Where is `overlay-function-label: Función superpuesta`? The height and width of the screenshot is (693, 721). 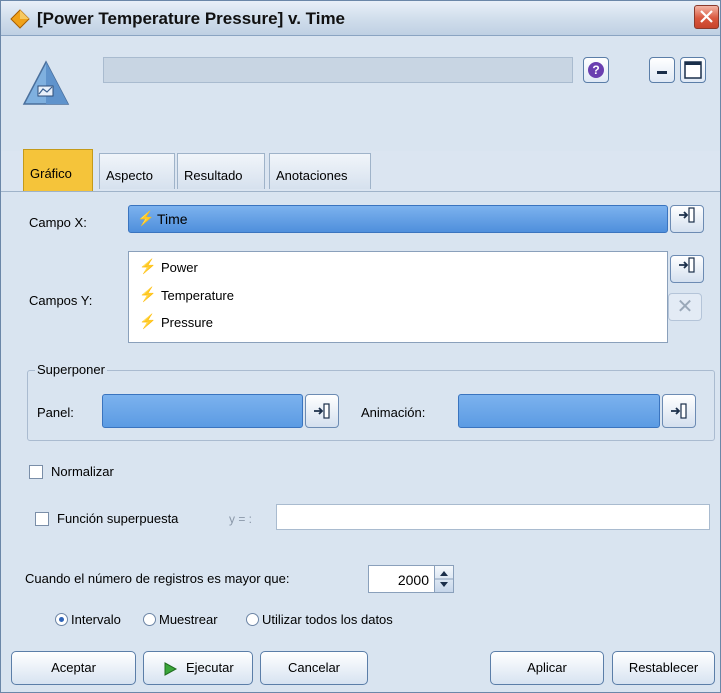
overlay-function-label: Función superpuesta is located at coordinates (118, 518).